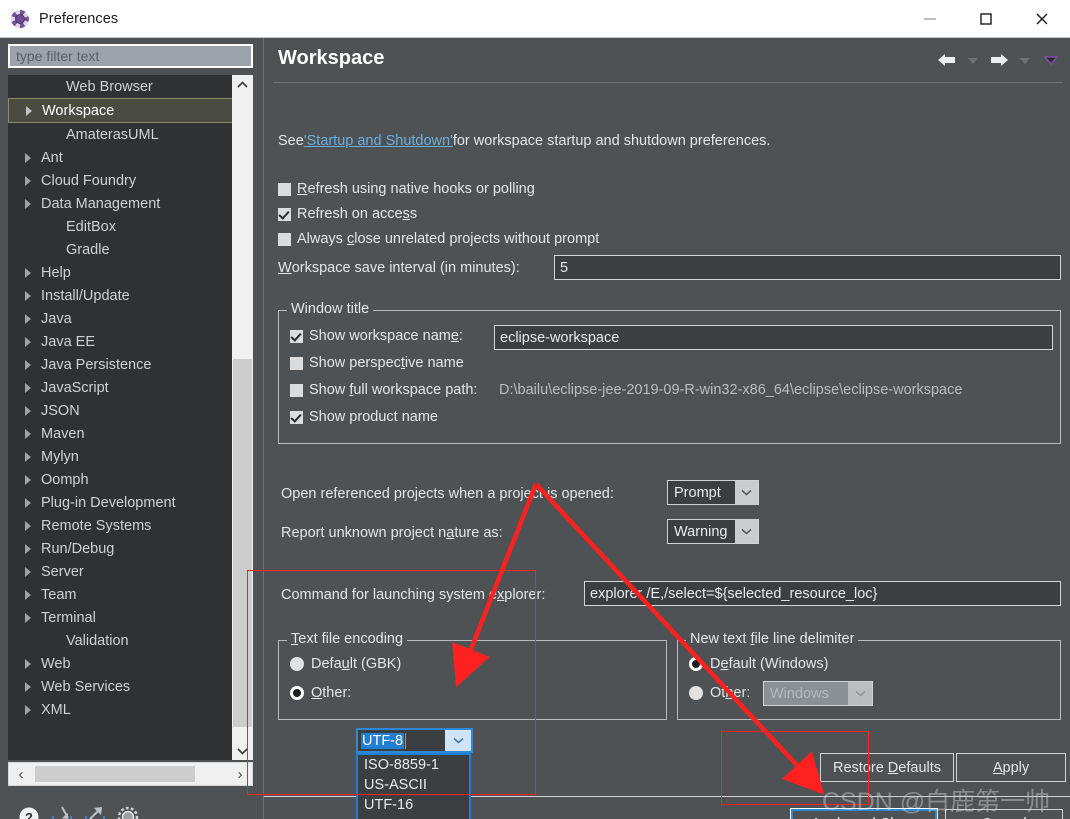 This screenshot has height=819, width=1070. I want to click on sidebar-item-install-update: Install/Update, so click(122, 295).